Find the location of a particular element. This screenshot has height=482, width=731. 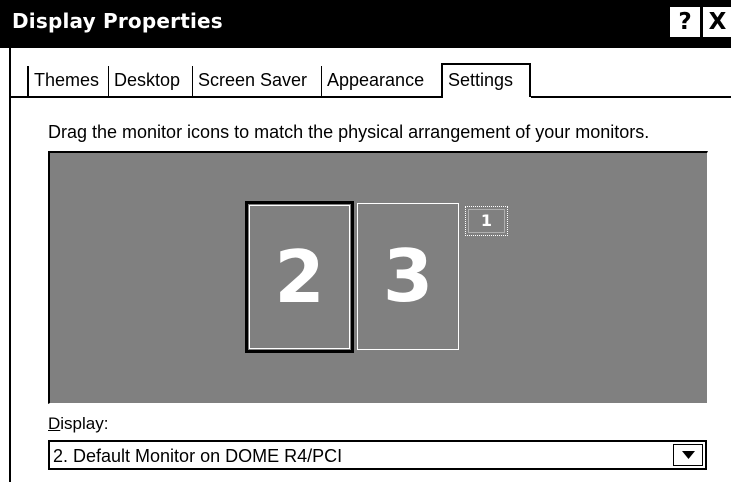

display-dropdown-button is located at coordinates (688, 455).